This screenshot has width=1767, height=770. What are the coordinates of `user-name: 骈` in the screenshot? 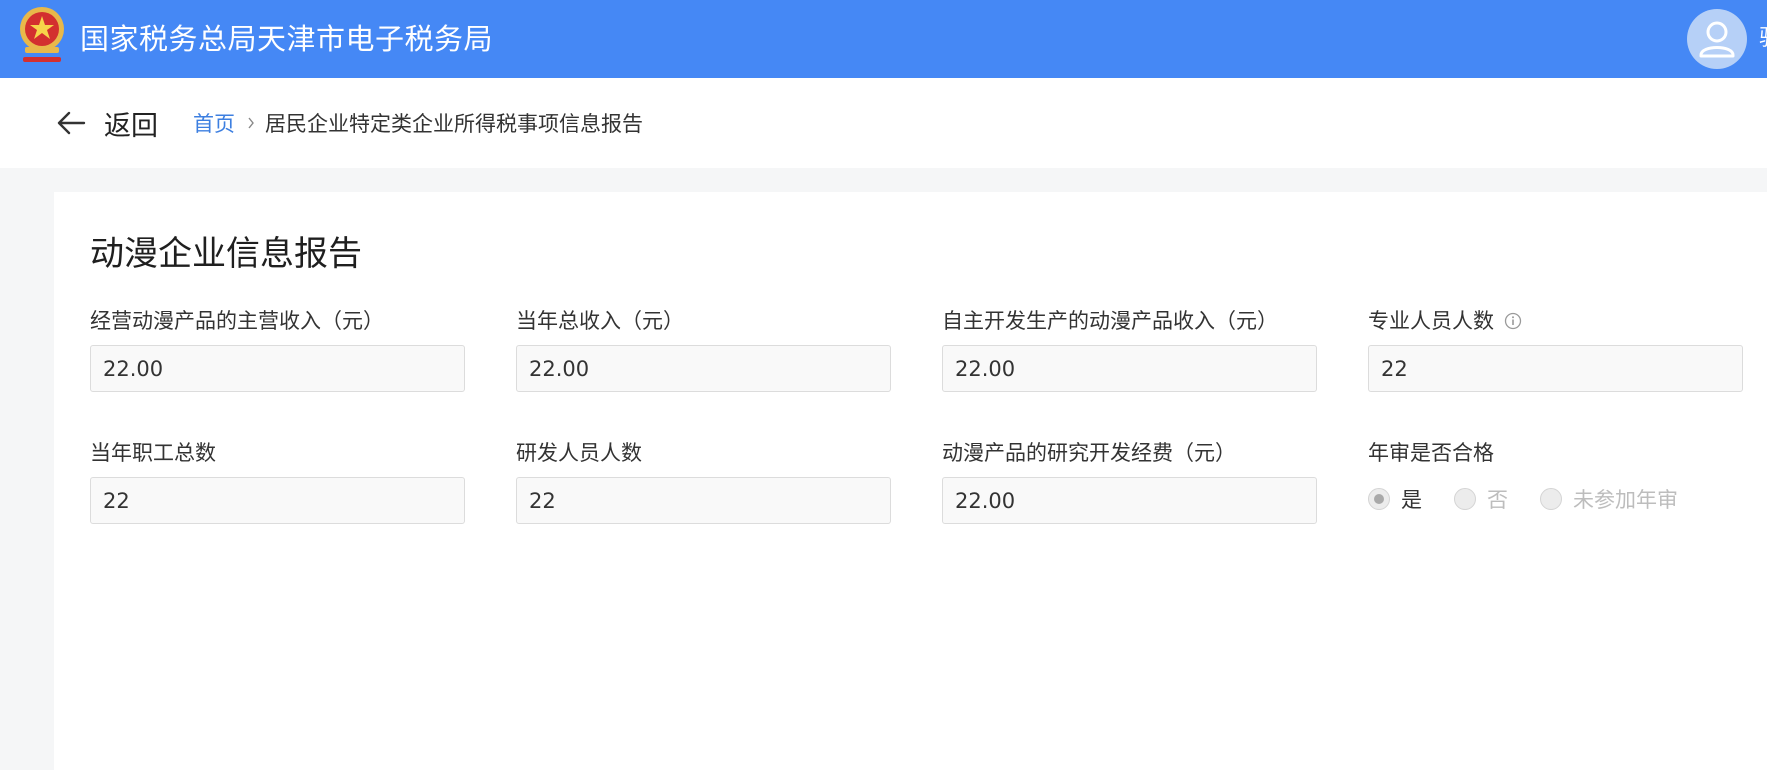 It's located at (1763, 39).